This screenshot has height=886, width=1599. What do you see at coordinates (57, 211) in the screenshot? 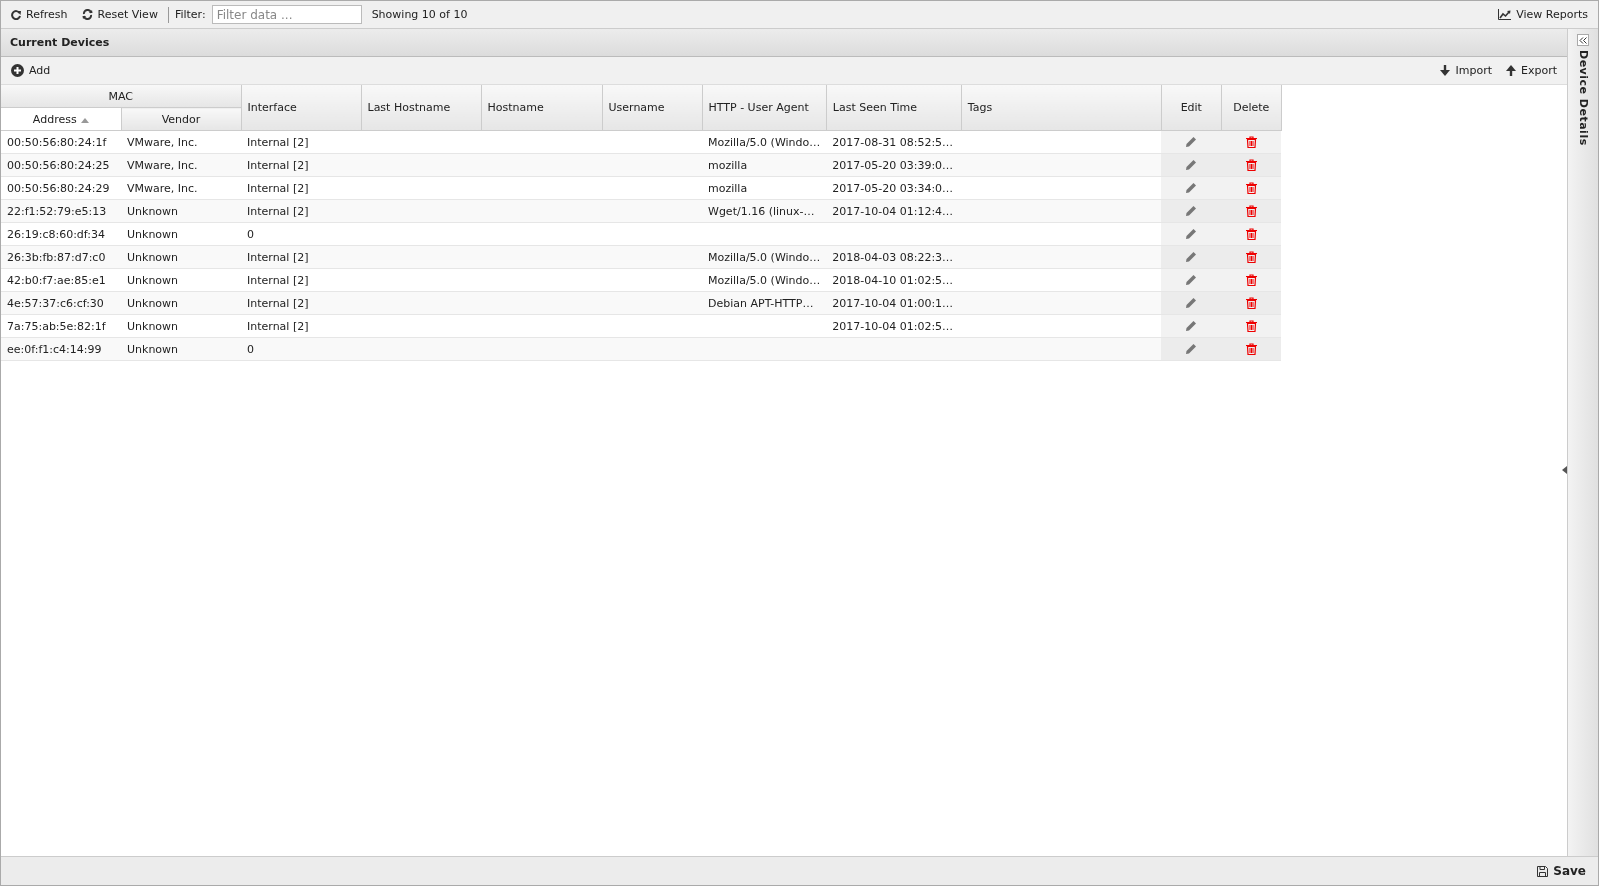
I see `table-cell: 22:f1:52:79:e5:13` at bounding box center [57, 211].